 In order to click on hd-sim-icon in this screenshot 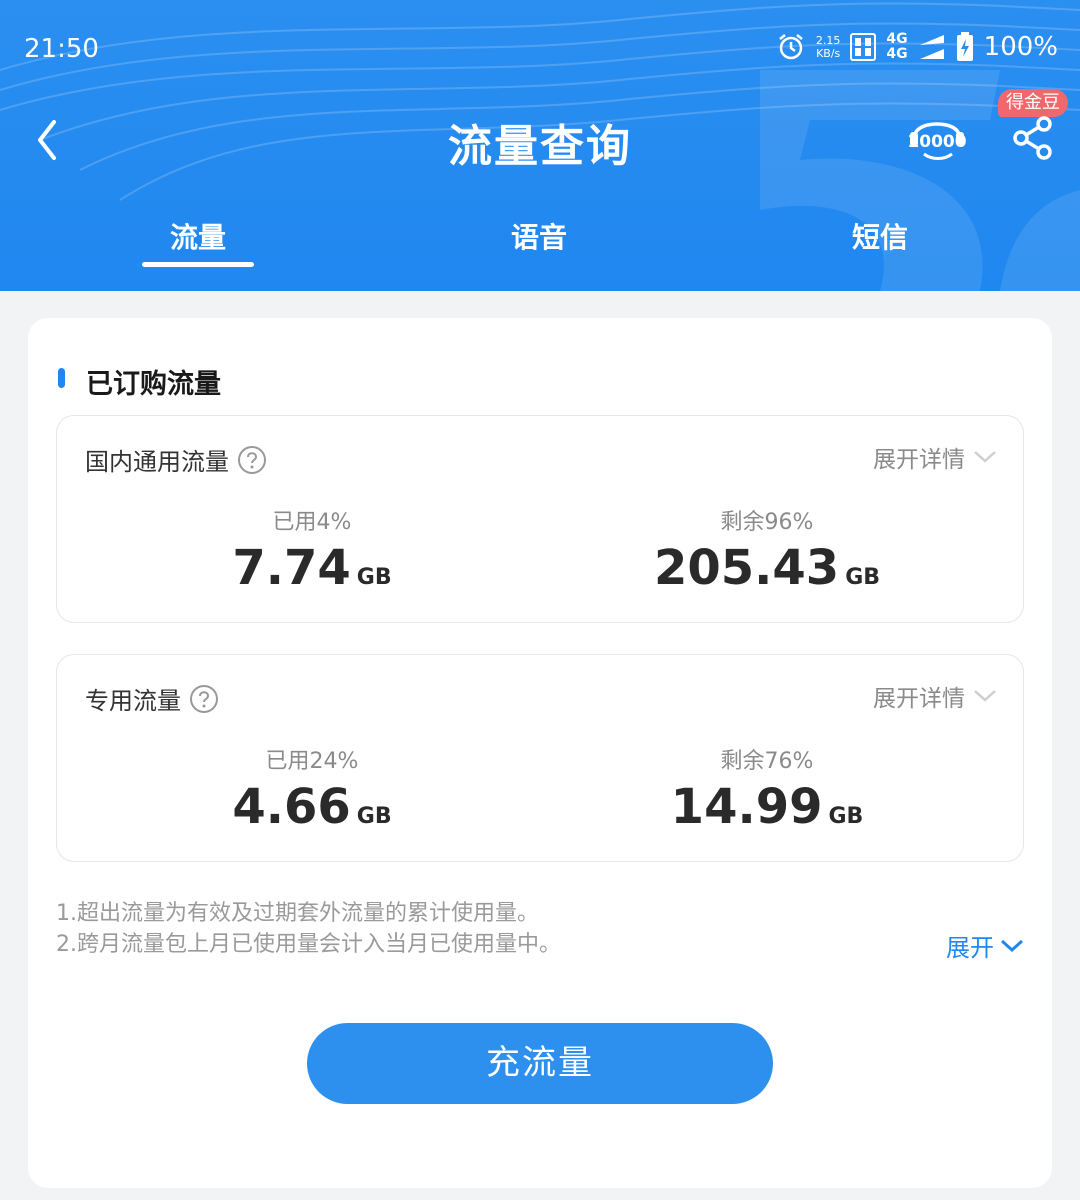, I will do `click(863, 47)`.